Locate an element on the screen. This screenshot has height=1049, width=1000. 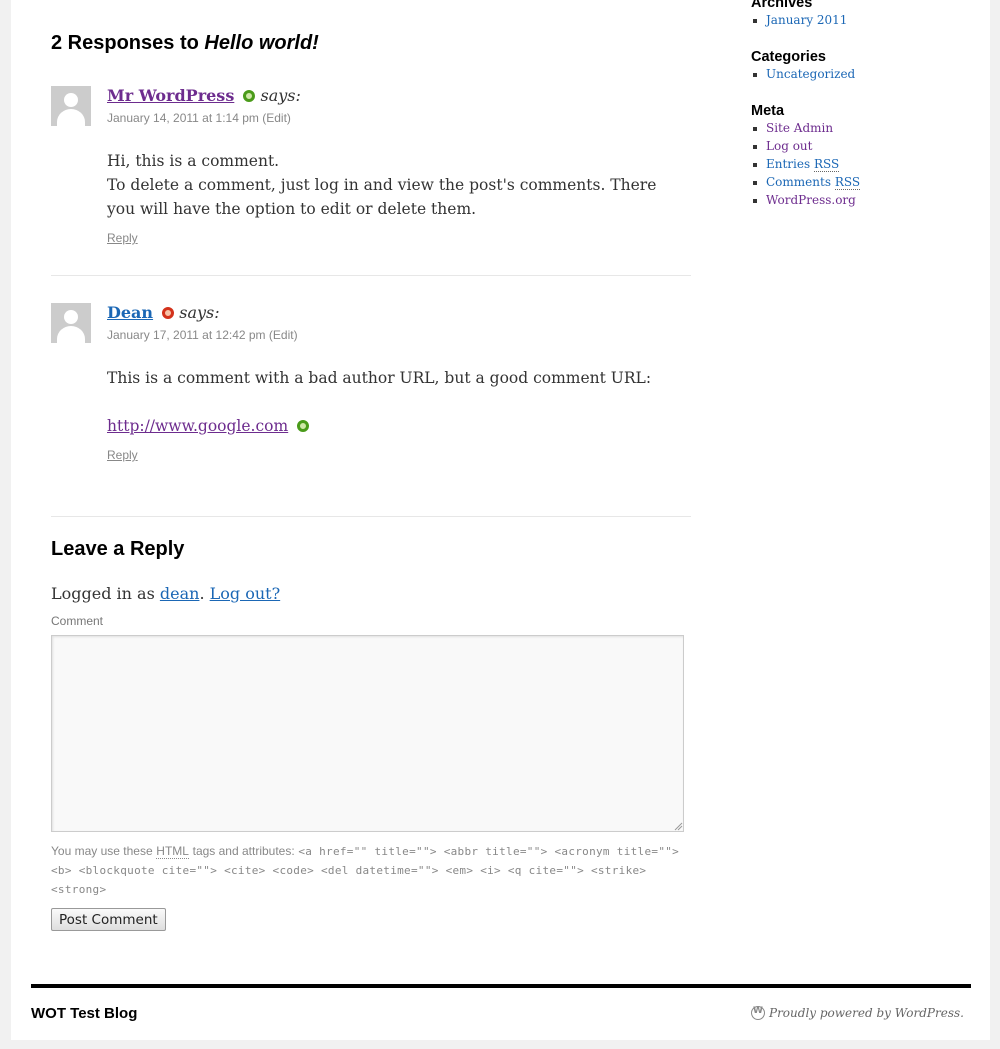
widget-title-archives: Archives is located at coordinates (782, 5).